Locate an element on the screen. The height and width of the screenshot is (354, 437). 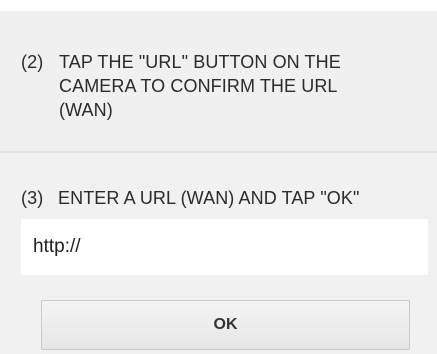
section-divider is located at coordinates (218, 152).